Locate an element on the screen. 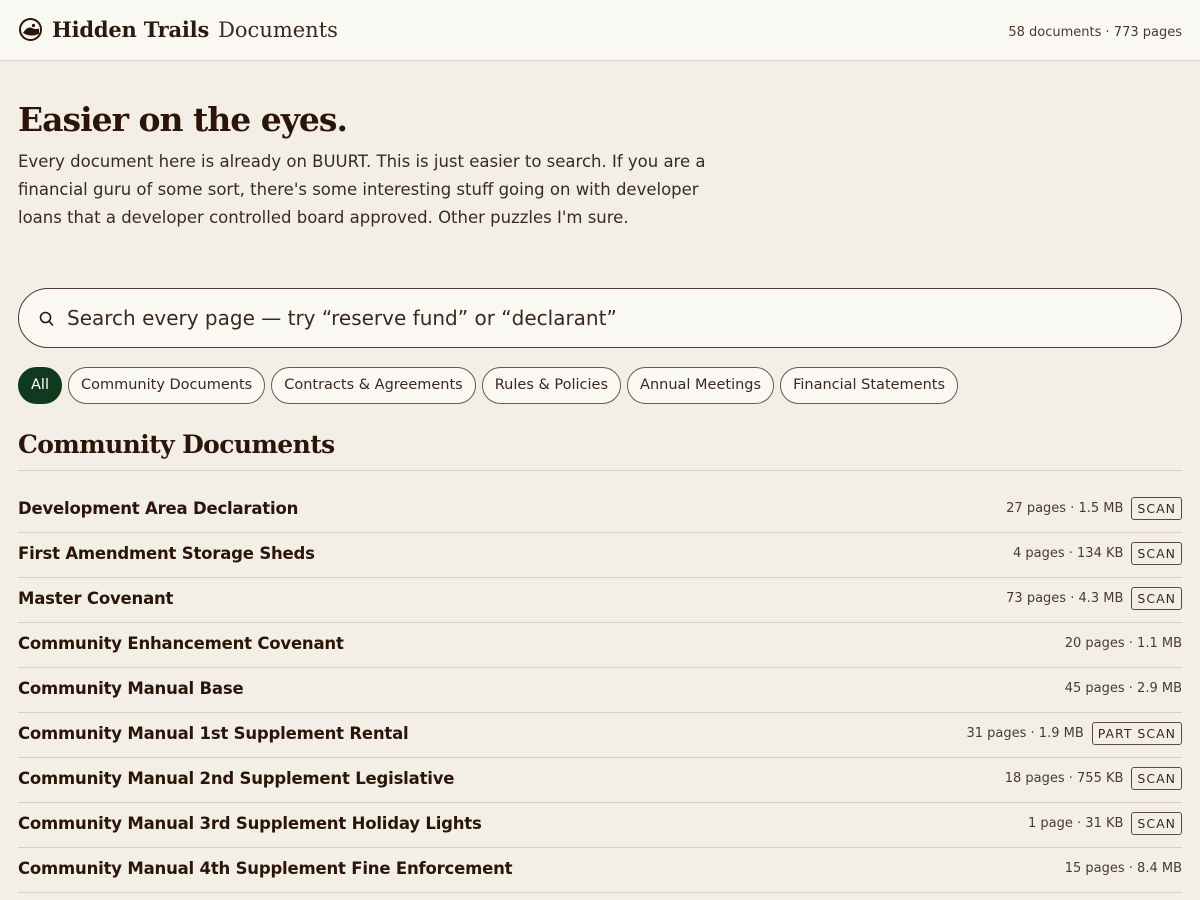  brand-name: Hidden Trails is located at coordinates (131, 29).